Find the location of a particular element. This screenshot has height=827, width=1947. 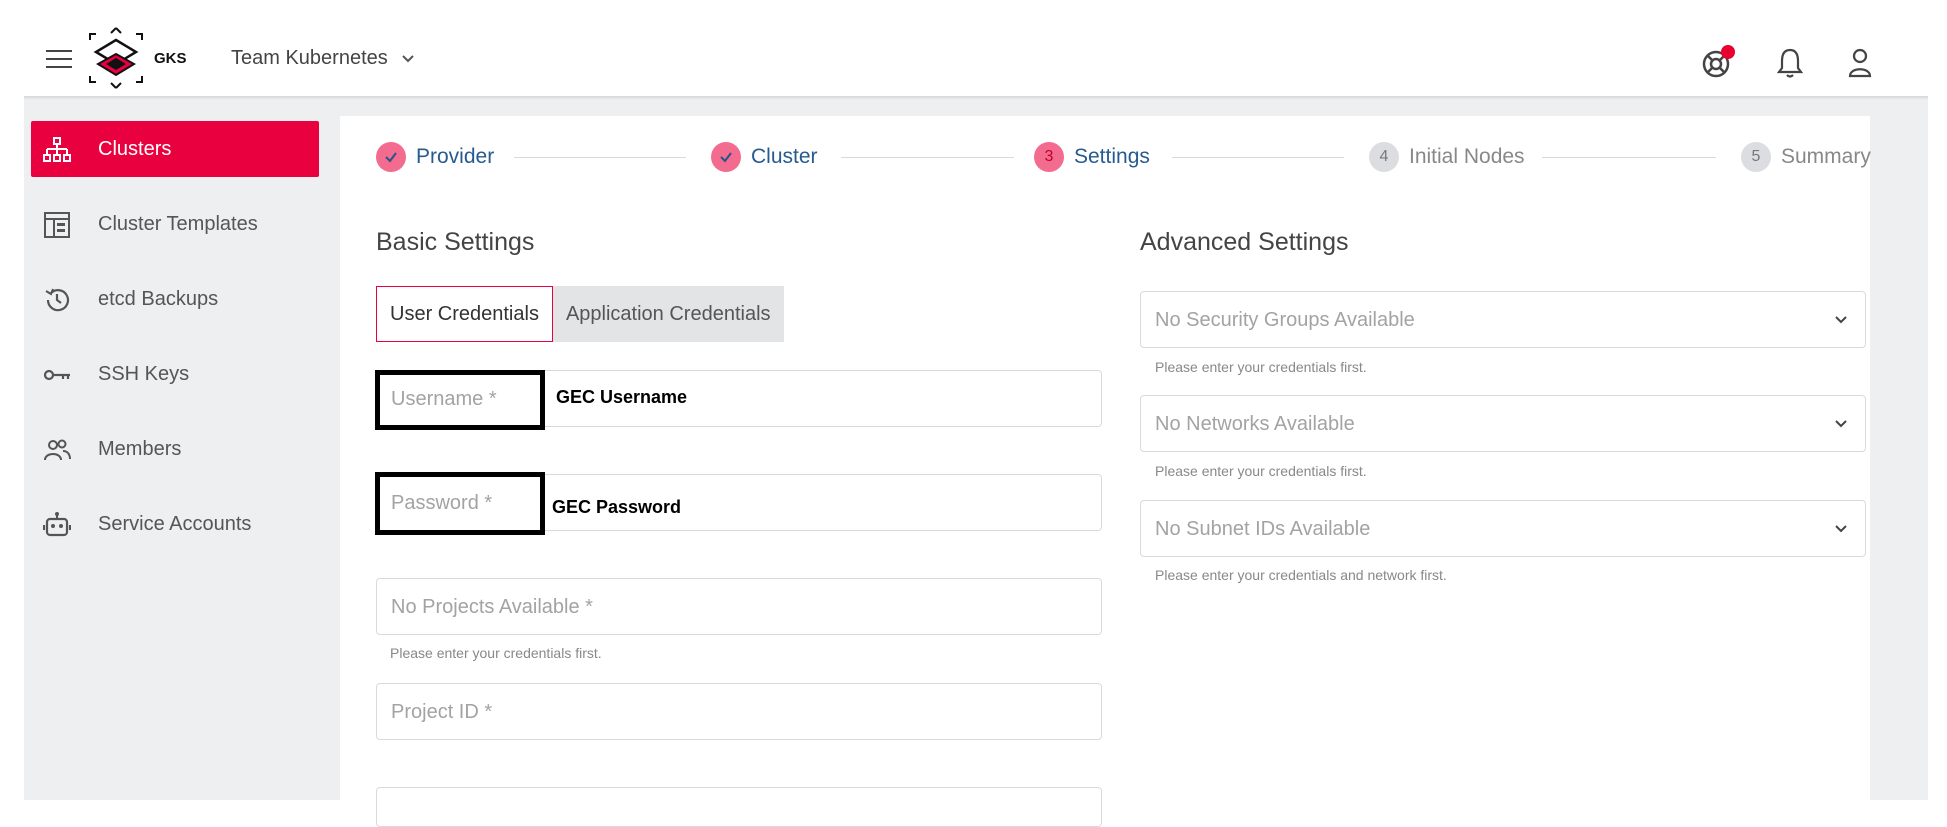

projects-field is located at coordinates (739, 606).